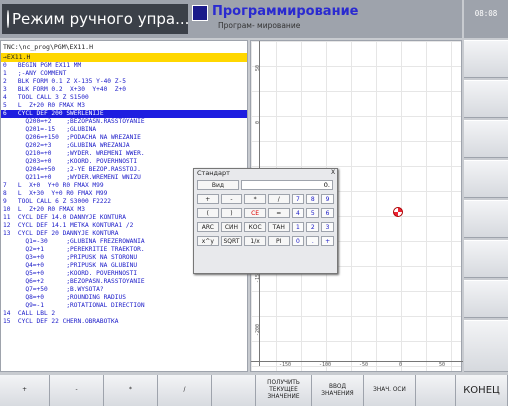 The width and height of the screenshot is (508, 406). What do you see at coordinates (231, 199) in the screenshot?
I see `calculator-key: -` at bounding box center [231, 199].